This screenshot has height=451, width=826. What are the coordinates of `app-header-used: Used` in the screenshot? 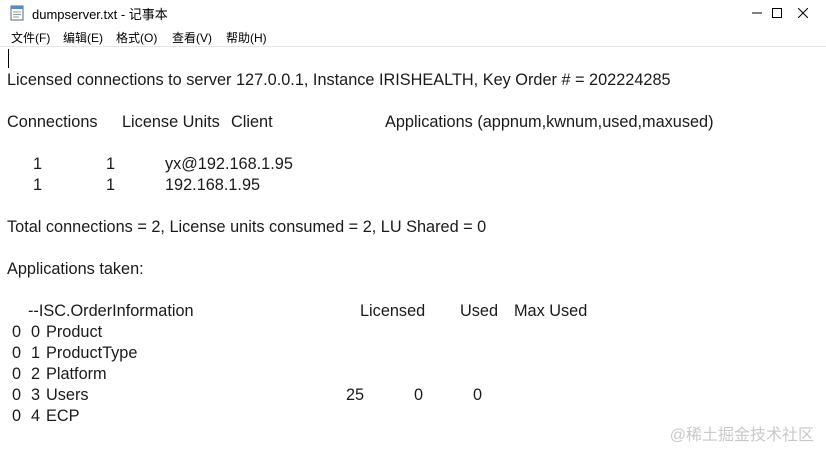 It's located at (479, 311).